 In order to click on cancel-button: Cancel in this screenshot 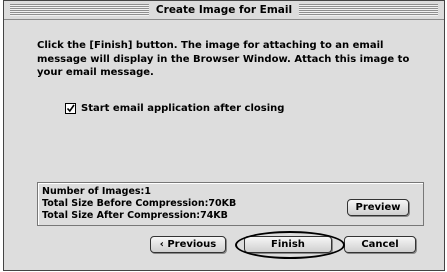, I will do `click(380, 244)`.